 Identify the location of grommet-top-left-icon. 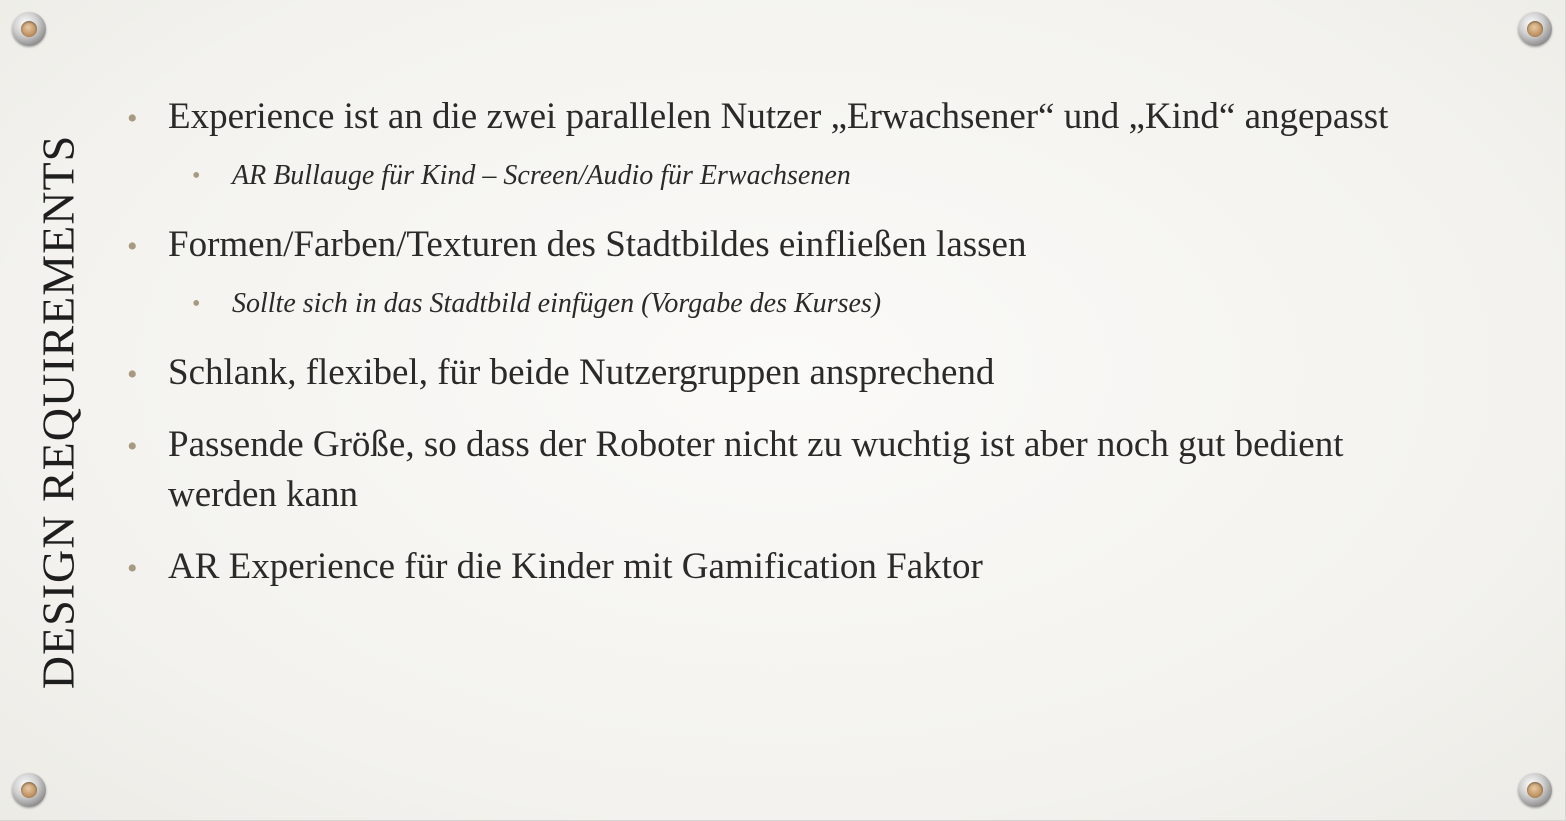
(29, 29).